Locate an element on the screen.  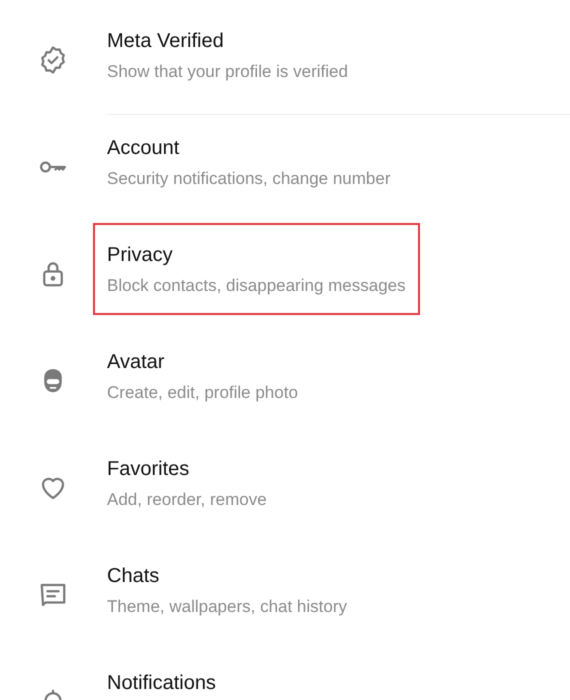
setting-title: Notifications is located at coordinates (161, 683).